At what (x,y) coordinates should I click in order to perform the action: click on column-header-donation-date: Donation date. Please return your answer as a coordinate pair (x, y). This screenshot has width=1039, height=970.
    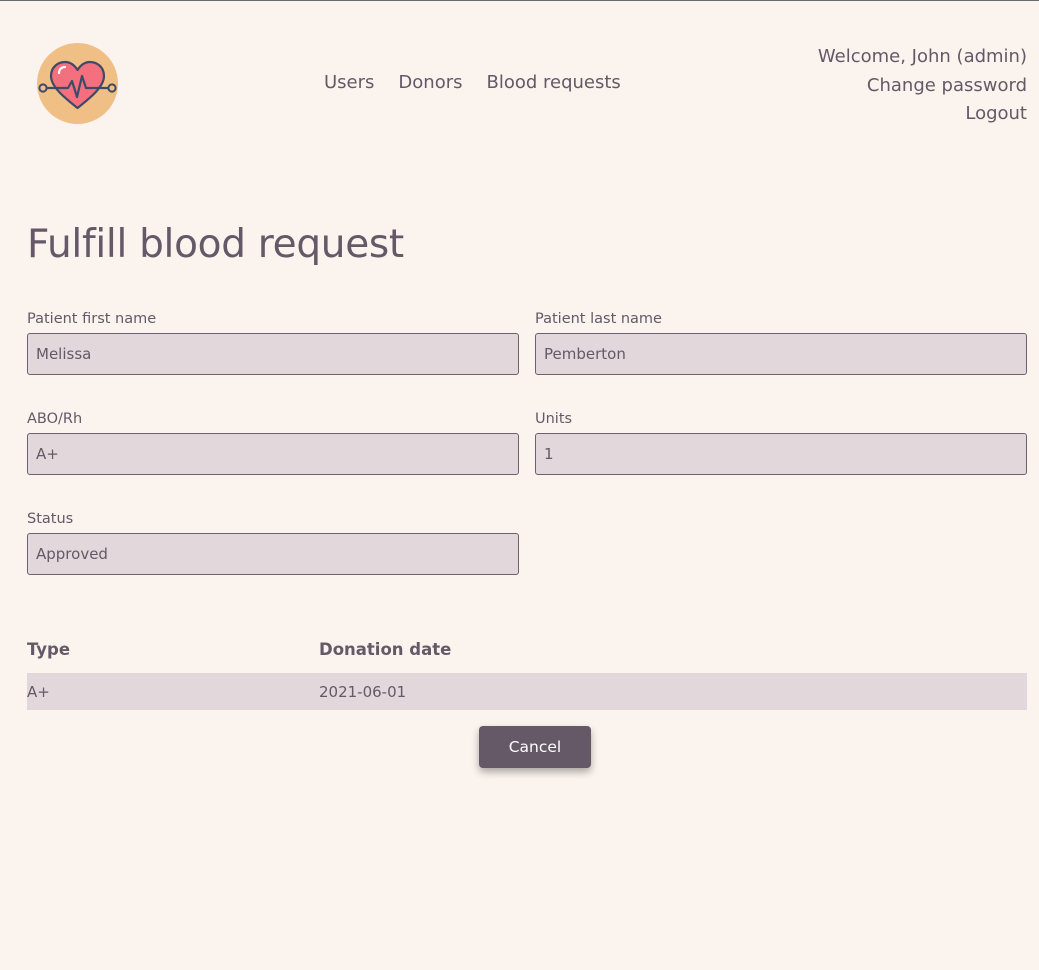
    Looking at the image, I should click on (385, 649).